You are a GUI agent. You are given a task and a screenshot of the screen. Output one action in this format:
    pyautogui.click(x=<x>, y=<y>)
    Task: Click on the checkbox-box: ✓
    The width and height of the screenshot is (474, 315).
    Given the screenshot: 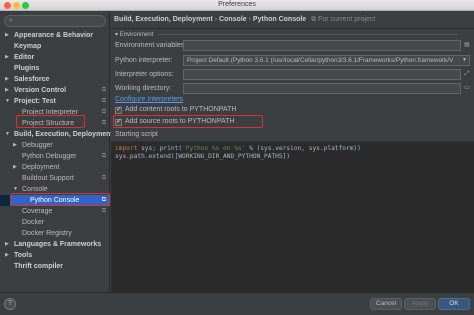 What is the action you would take?
    pyautogui.click(x=118, y=109)
    